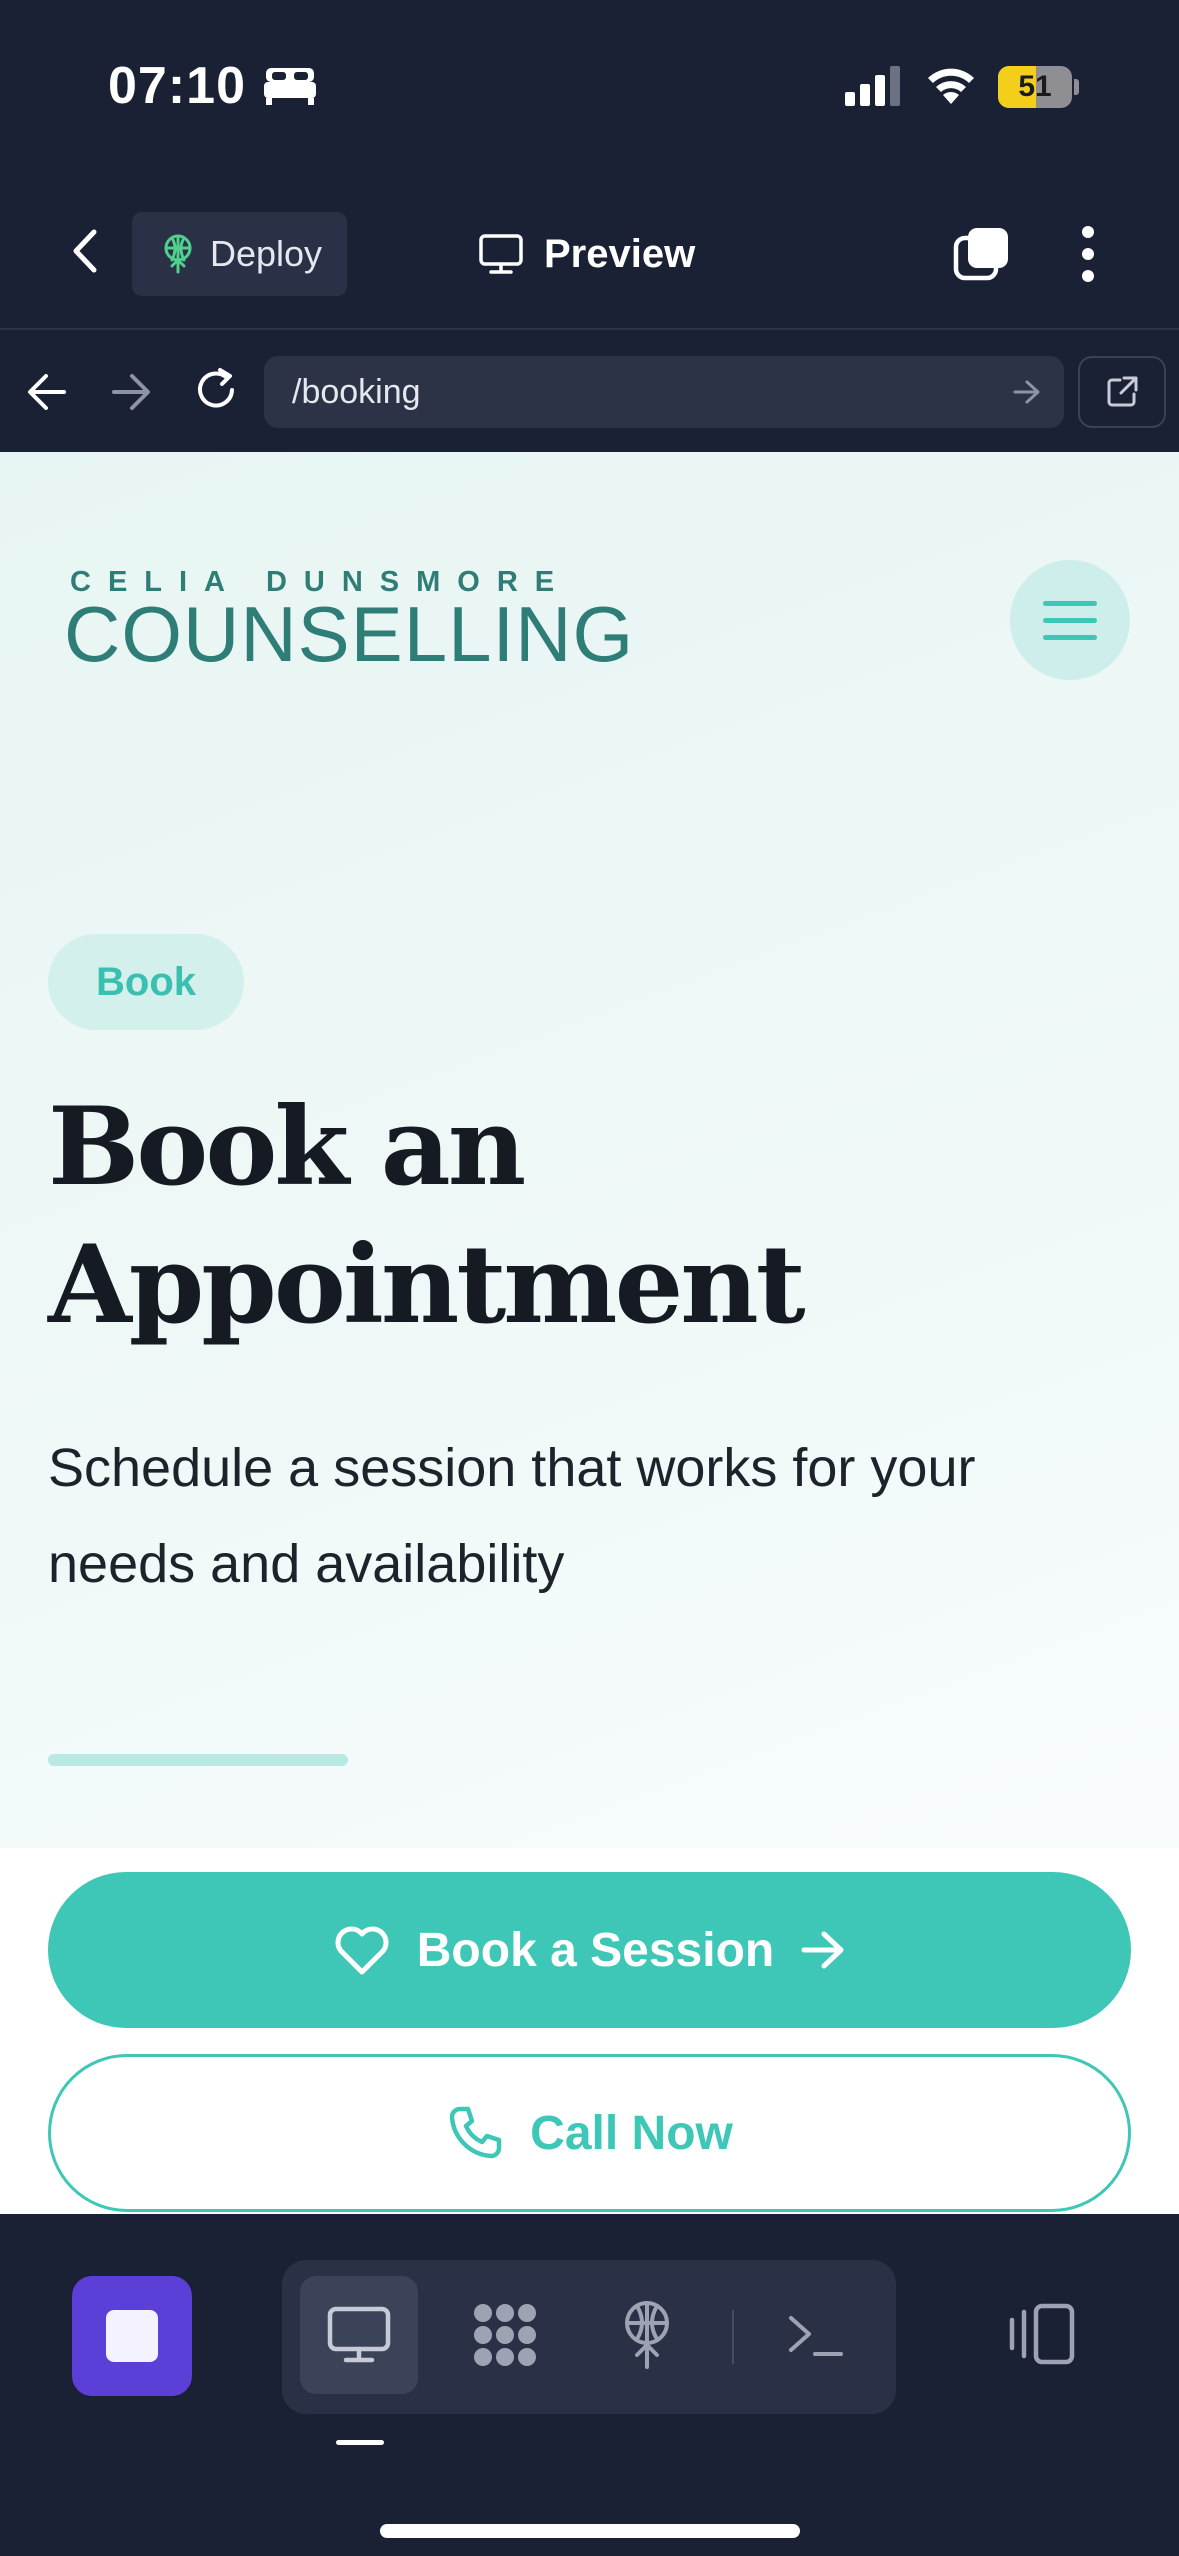 This screenshot has height=2556, width=1179. What do you see at coordinates (501, 254) in the screenshot?
I see `monitor-icon` at bounding box center [501, 254].